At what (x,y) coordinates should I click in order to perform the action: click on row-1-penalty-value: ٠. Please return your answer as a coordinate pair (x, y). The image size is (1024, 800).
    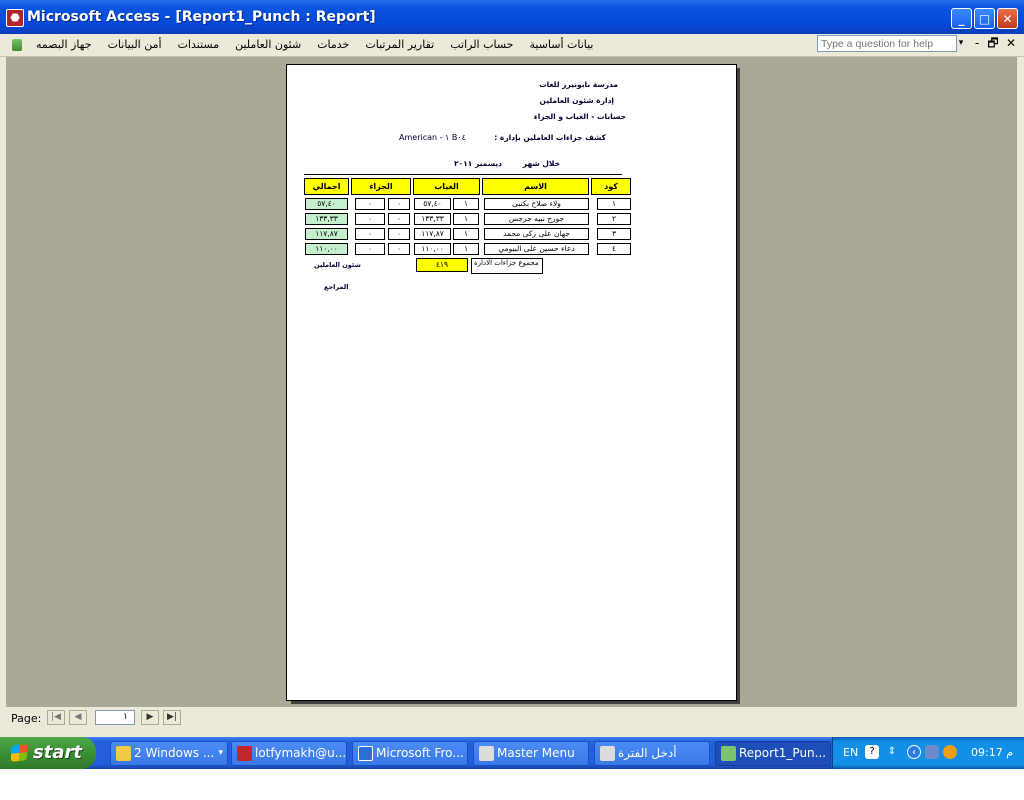
    Looking at the image, I should click on (370, 204).